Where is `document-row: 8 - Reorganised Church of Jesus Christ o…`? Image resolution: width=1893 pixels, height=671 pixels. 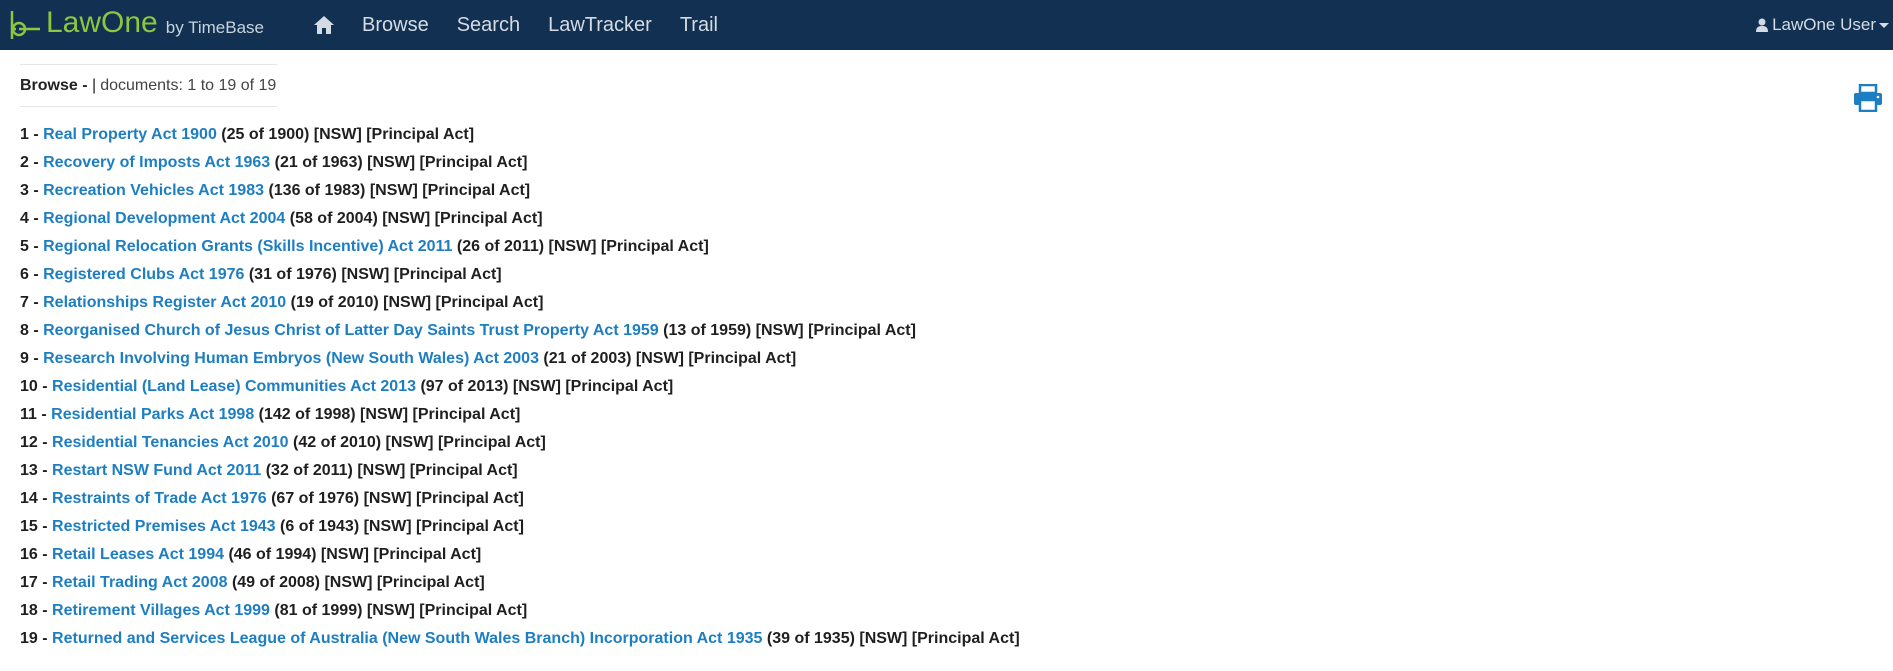 document-row: 8 - Reorganised Church of Jesus Christ o… is located at coordinates (946, 336).